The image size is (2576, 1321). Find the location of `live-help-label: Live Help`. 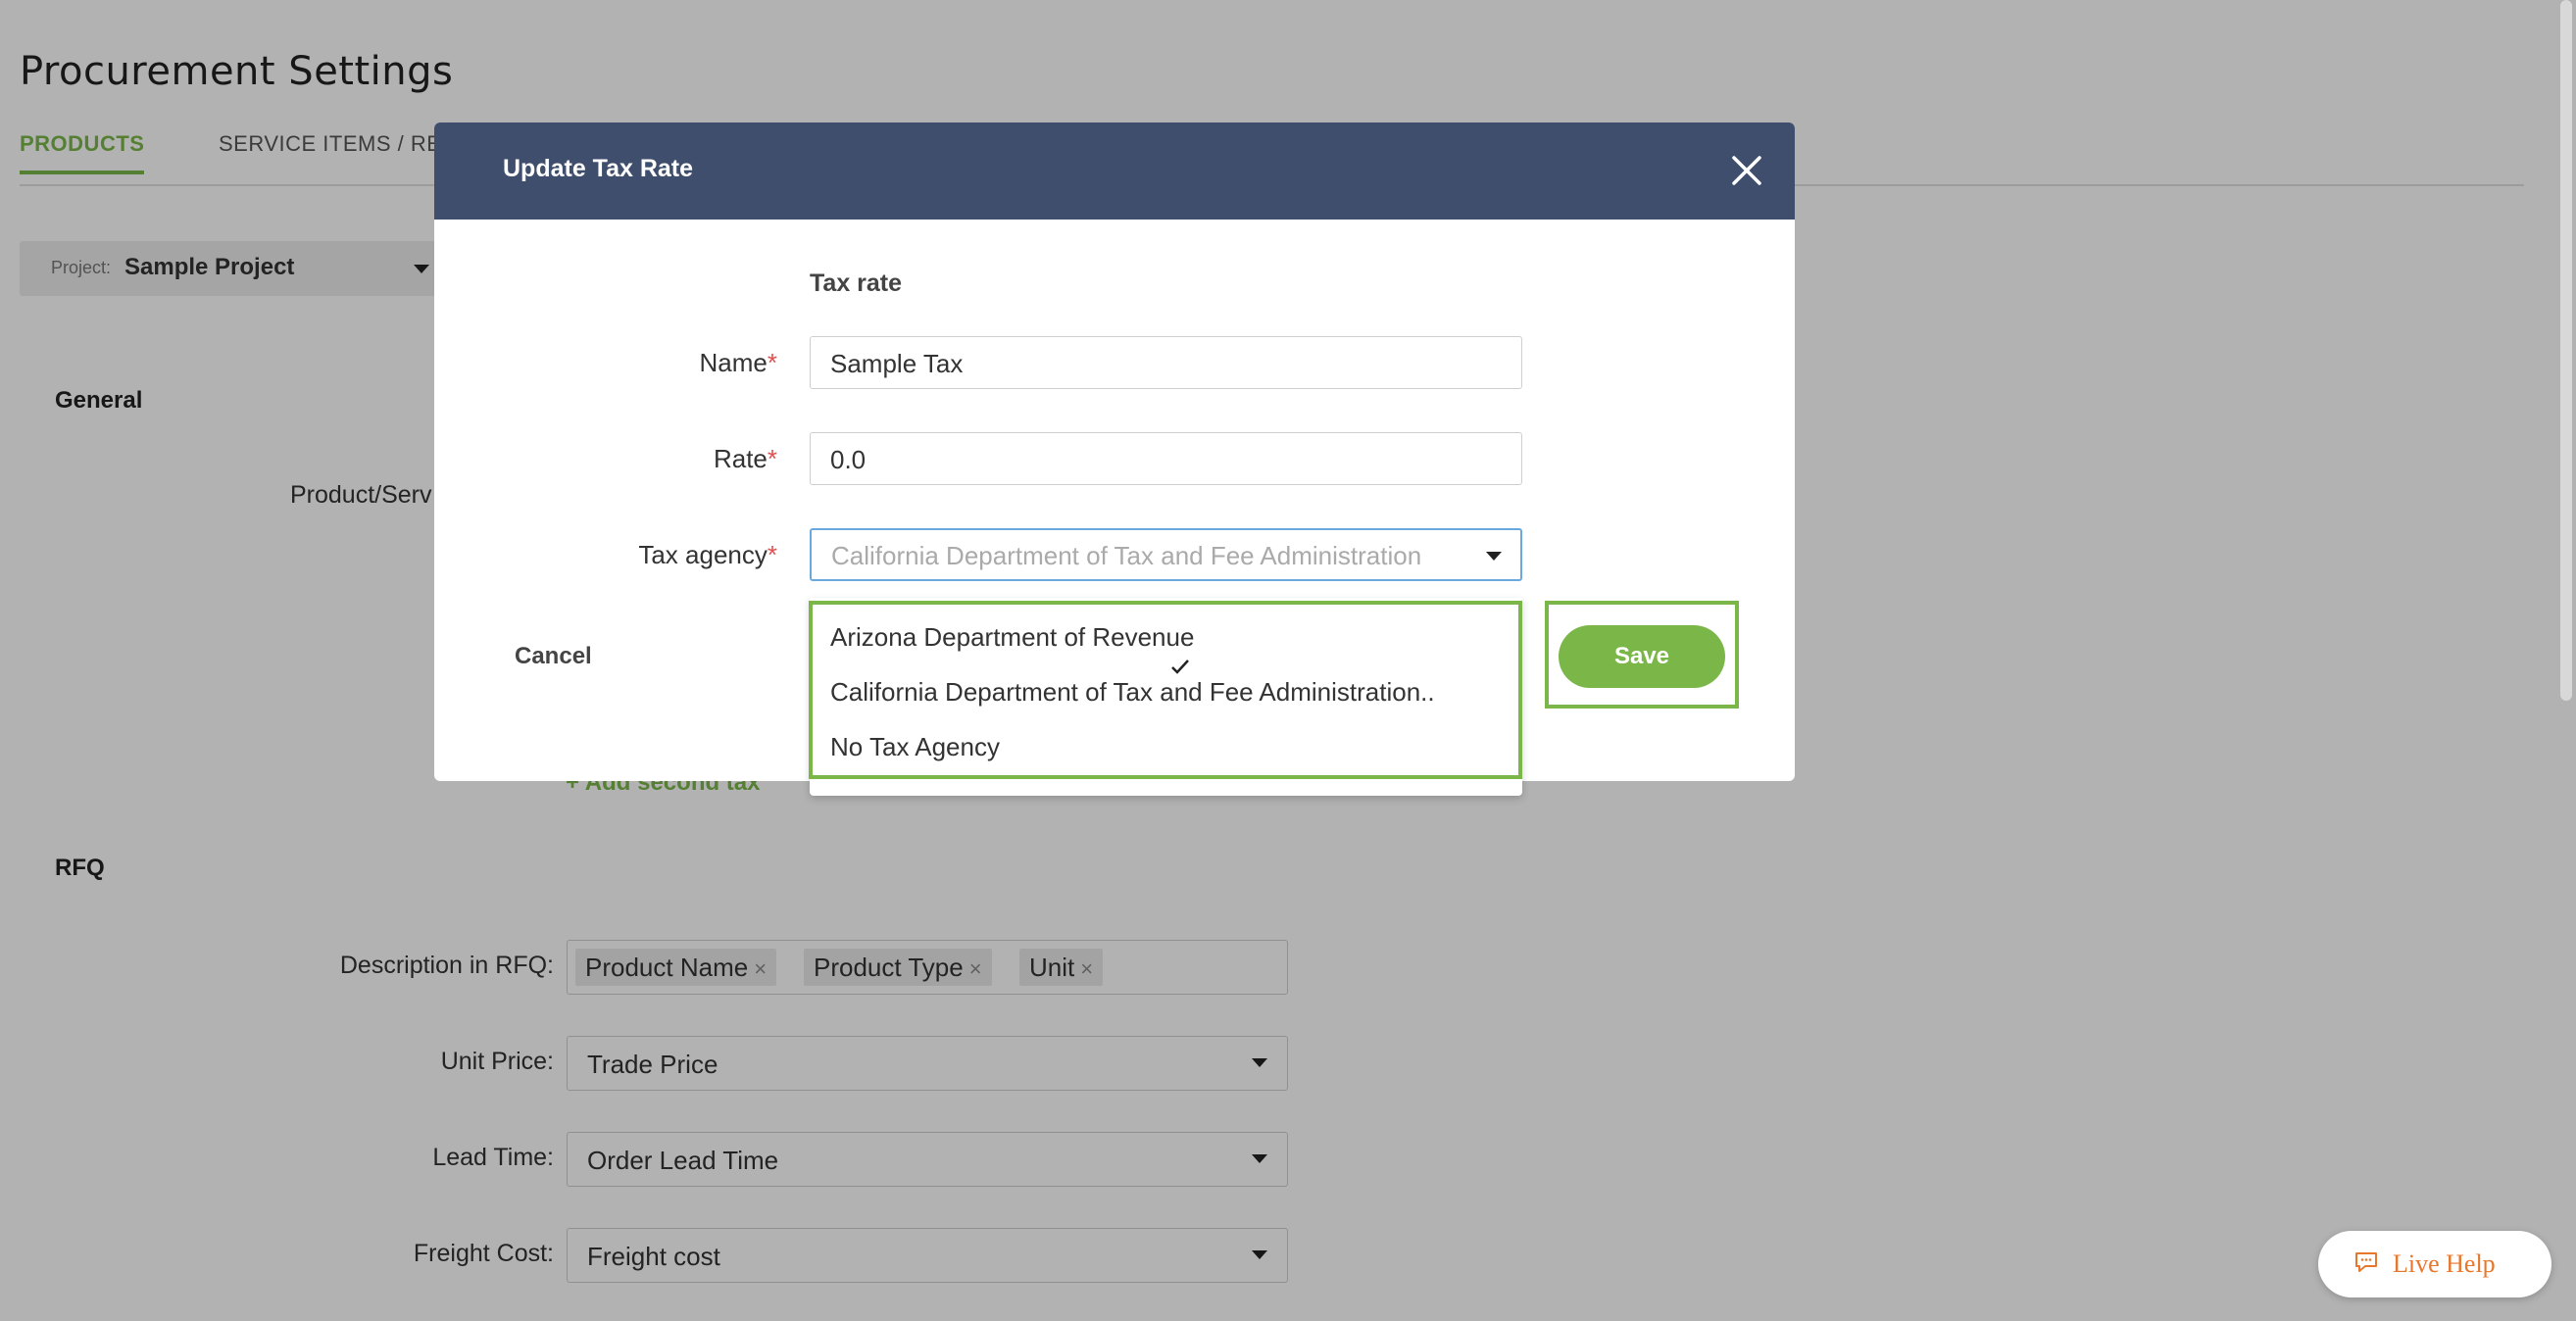

live-help-label: Live Help is located at coordinates (2444, 1263).